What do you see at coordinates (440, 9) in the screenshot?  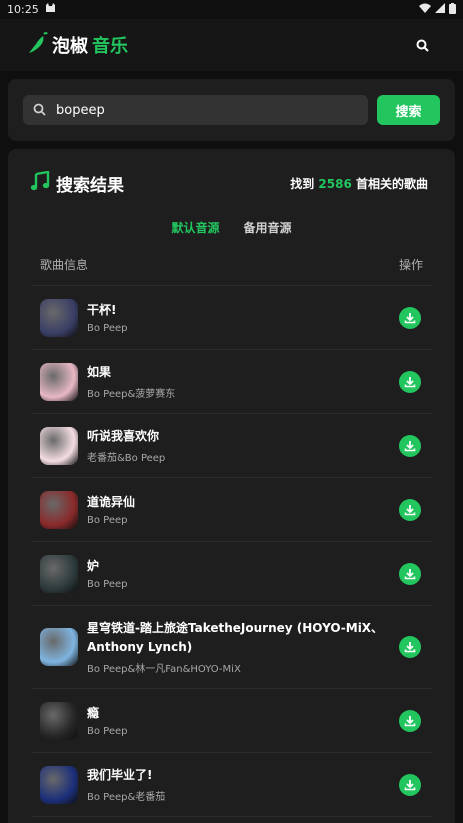 I see `signal-icon` at bounding box center [440, 9].